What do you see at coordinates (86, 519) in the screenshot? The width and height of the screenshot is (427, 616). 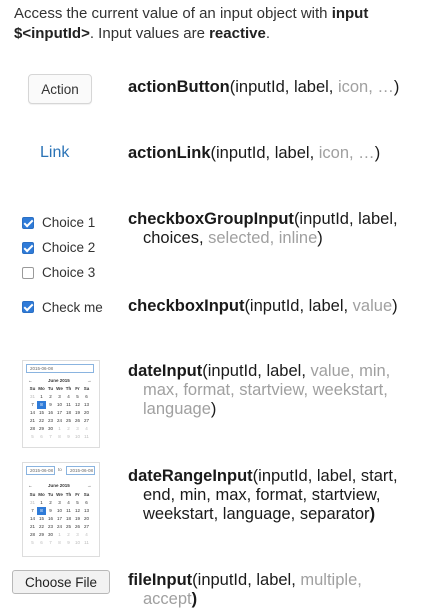 I see `calendar-day: 20` at bounding box center [86, 519].